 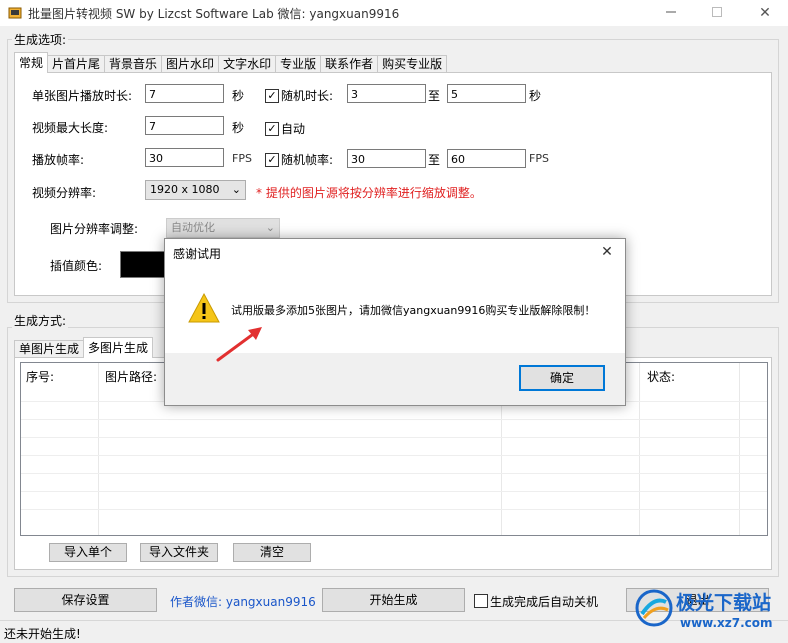 I want to click on scale-adjust-value: 自动优化, so click(x=193, y=227).